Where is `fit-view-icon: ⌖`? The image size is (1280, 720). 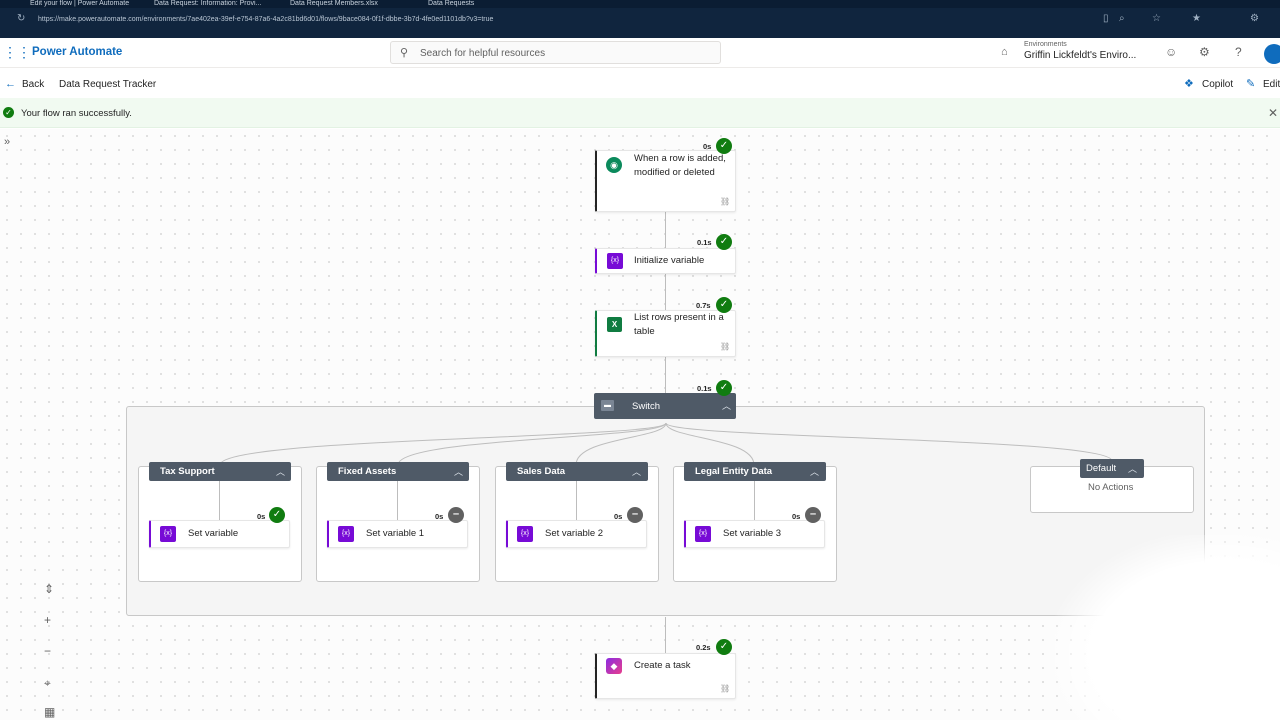 fit-view-icon: ⌖ is located at coordinates (47, 683).